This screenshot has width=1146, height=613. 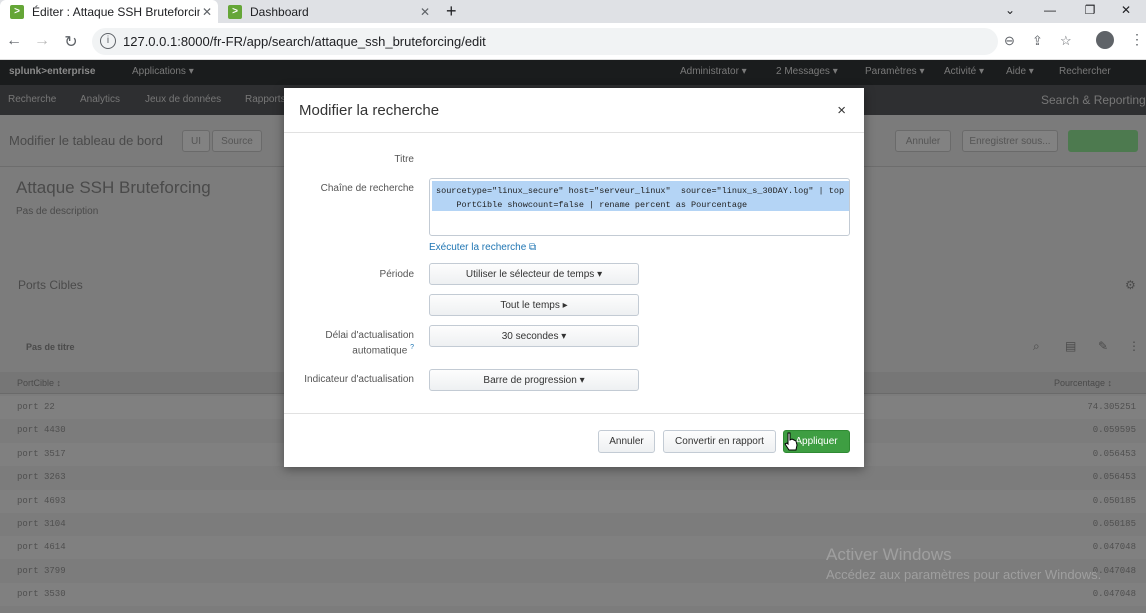 I want to click on tab-edit-dashboard: > Éditer : Attaque SSH Bruteforcing ✕, so click(x=109, y=11).